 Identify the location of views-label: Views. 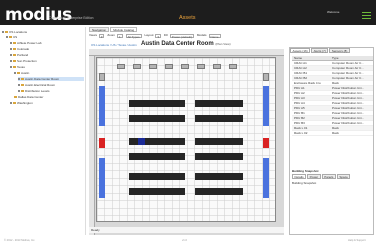
(93, 35).